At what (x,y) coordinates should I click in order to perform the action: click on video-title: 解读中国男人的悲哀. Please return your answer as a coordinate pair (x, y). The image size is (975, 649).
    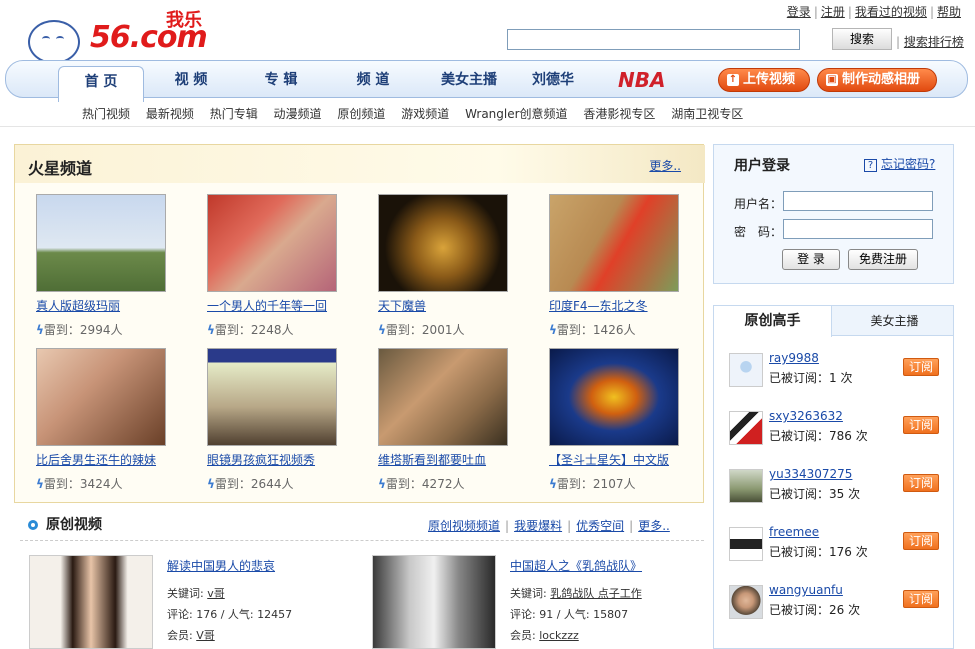
    Looking at the image, I should click on (221, 566).